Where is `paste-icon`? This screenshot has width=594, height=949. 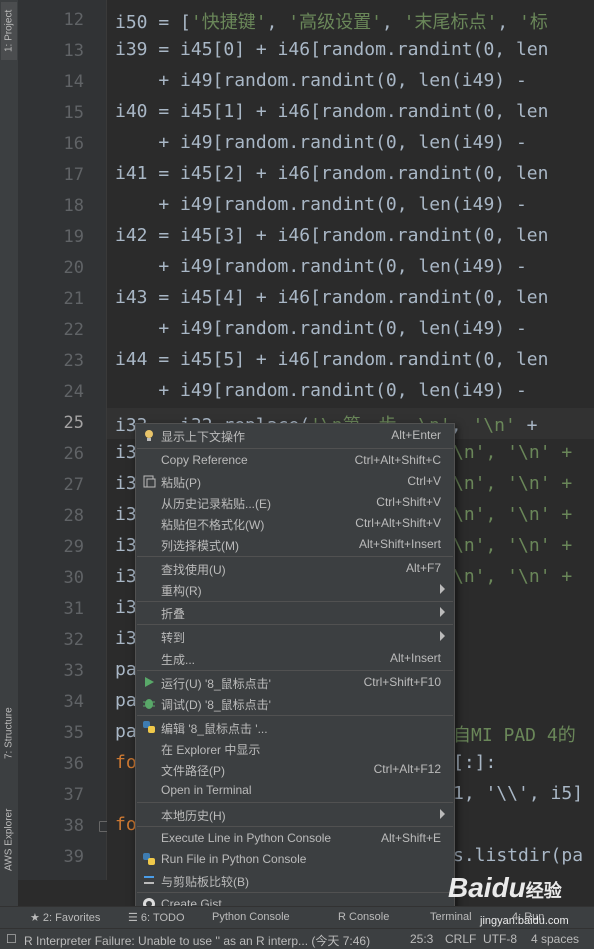
paste-icon is located at coordinates (149, 481).